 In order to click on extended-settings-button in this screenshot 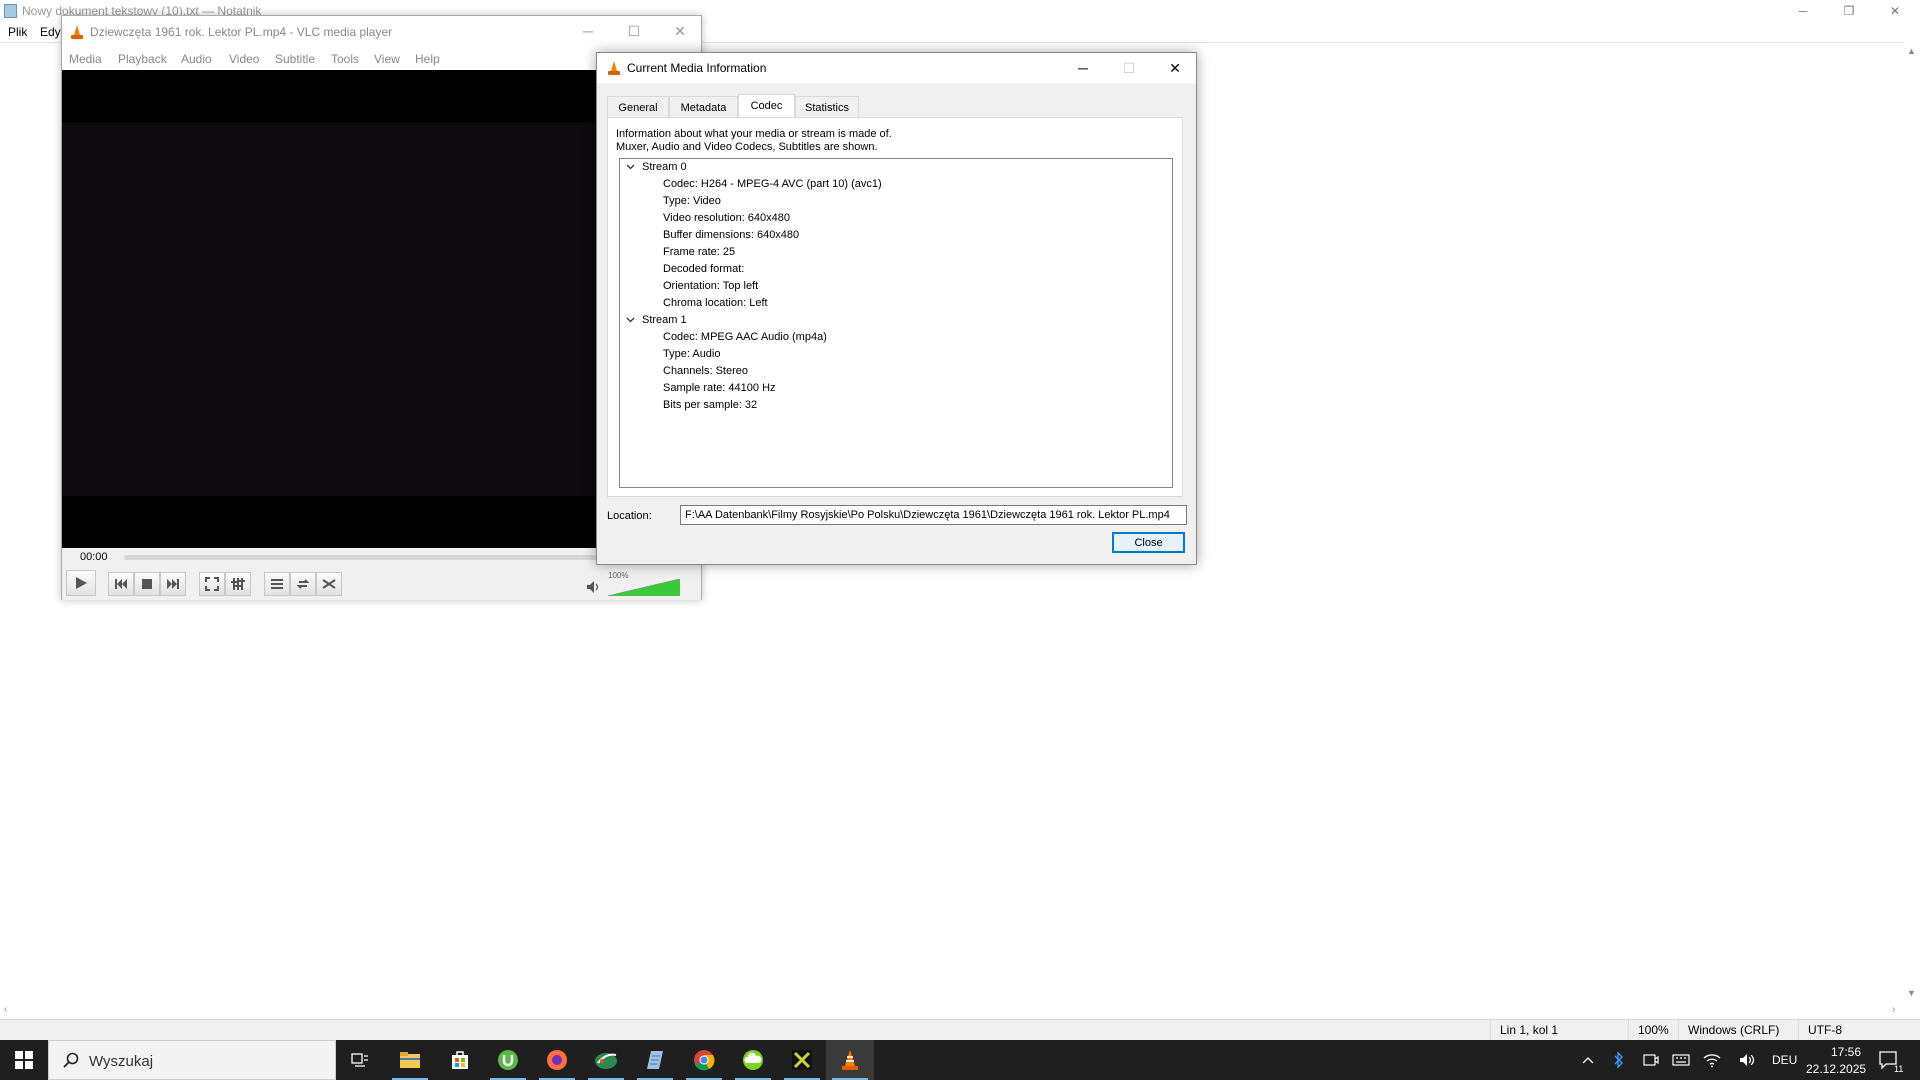, I will do `click(238, 584)`.